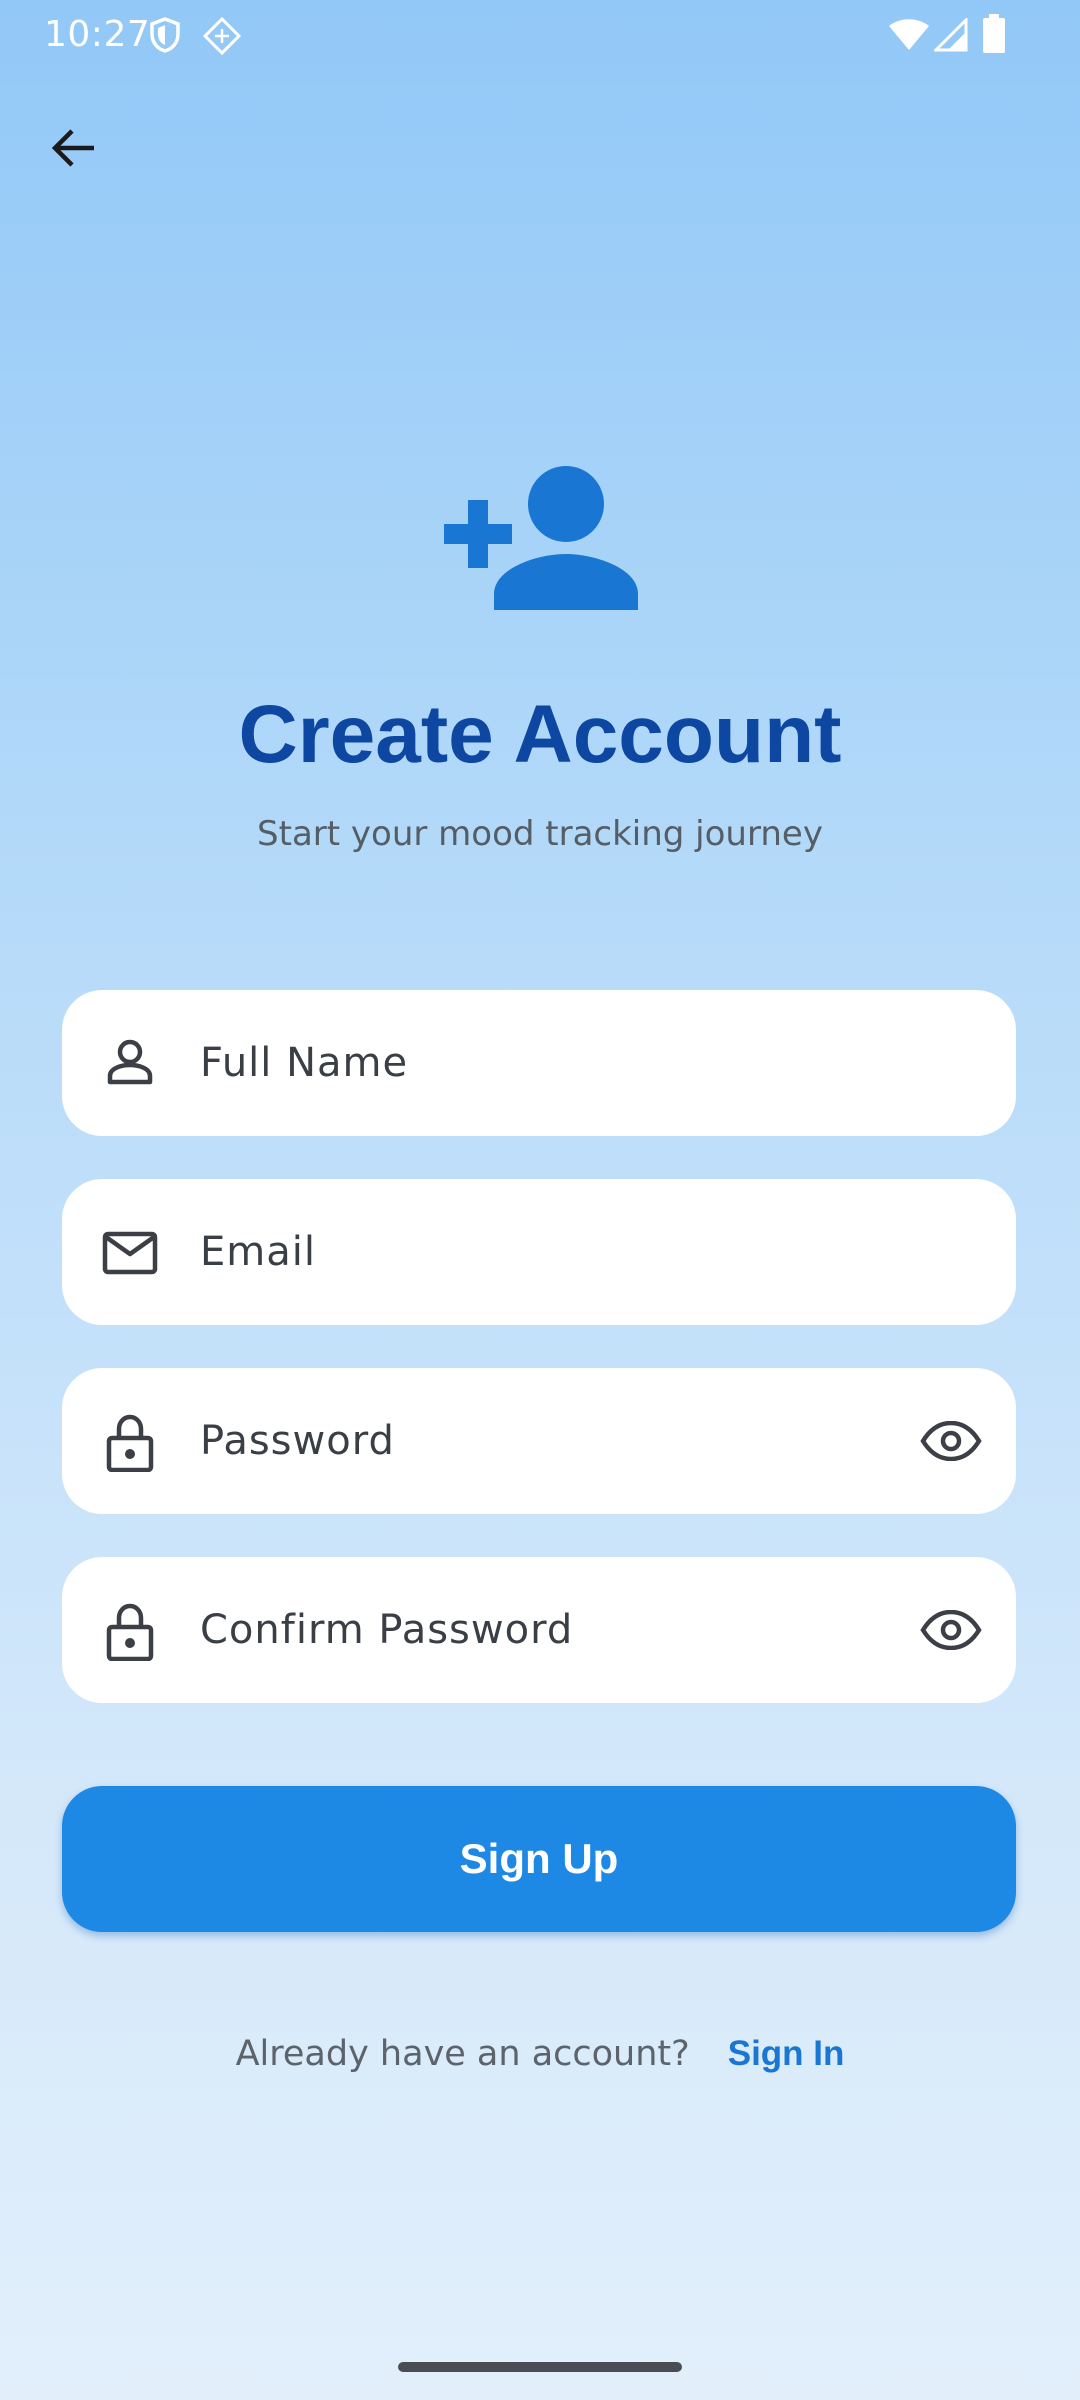 This screenshot has width=1080, height=2400. What do you see at coordinates (540, 834) in the screenshot?
I see `page-subtitle: Start your mood tracking journey` at bounding box center [540, 834].